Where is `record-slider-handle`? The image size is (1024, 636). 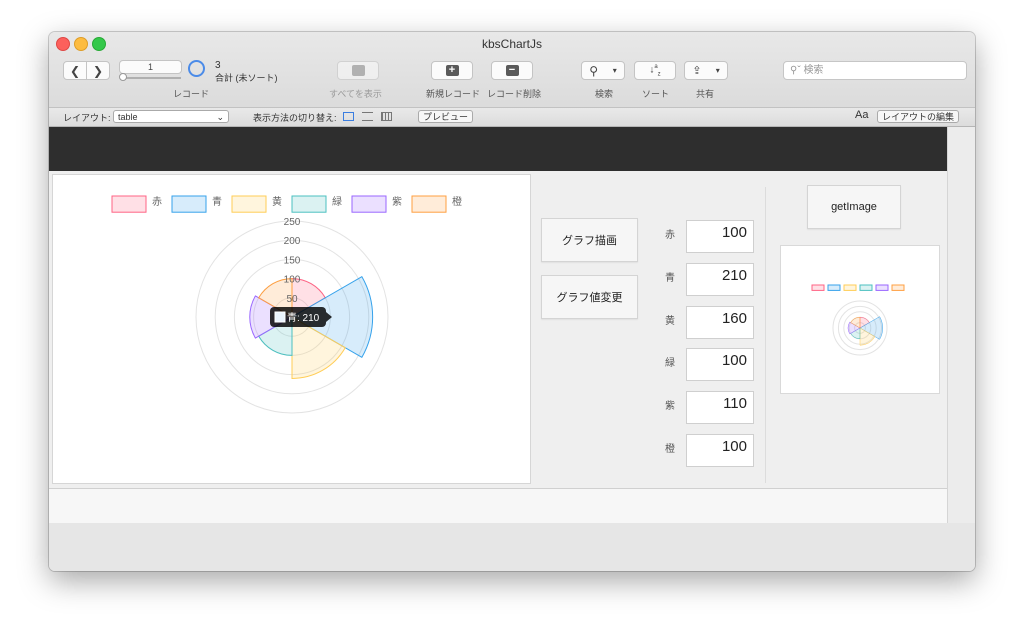
record-slider-handle is located at coordinates (123, 77).